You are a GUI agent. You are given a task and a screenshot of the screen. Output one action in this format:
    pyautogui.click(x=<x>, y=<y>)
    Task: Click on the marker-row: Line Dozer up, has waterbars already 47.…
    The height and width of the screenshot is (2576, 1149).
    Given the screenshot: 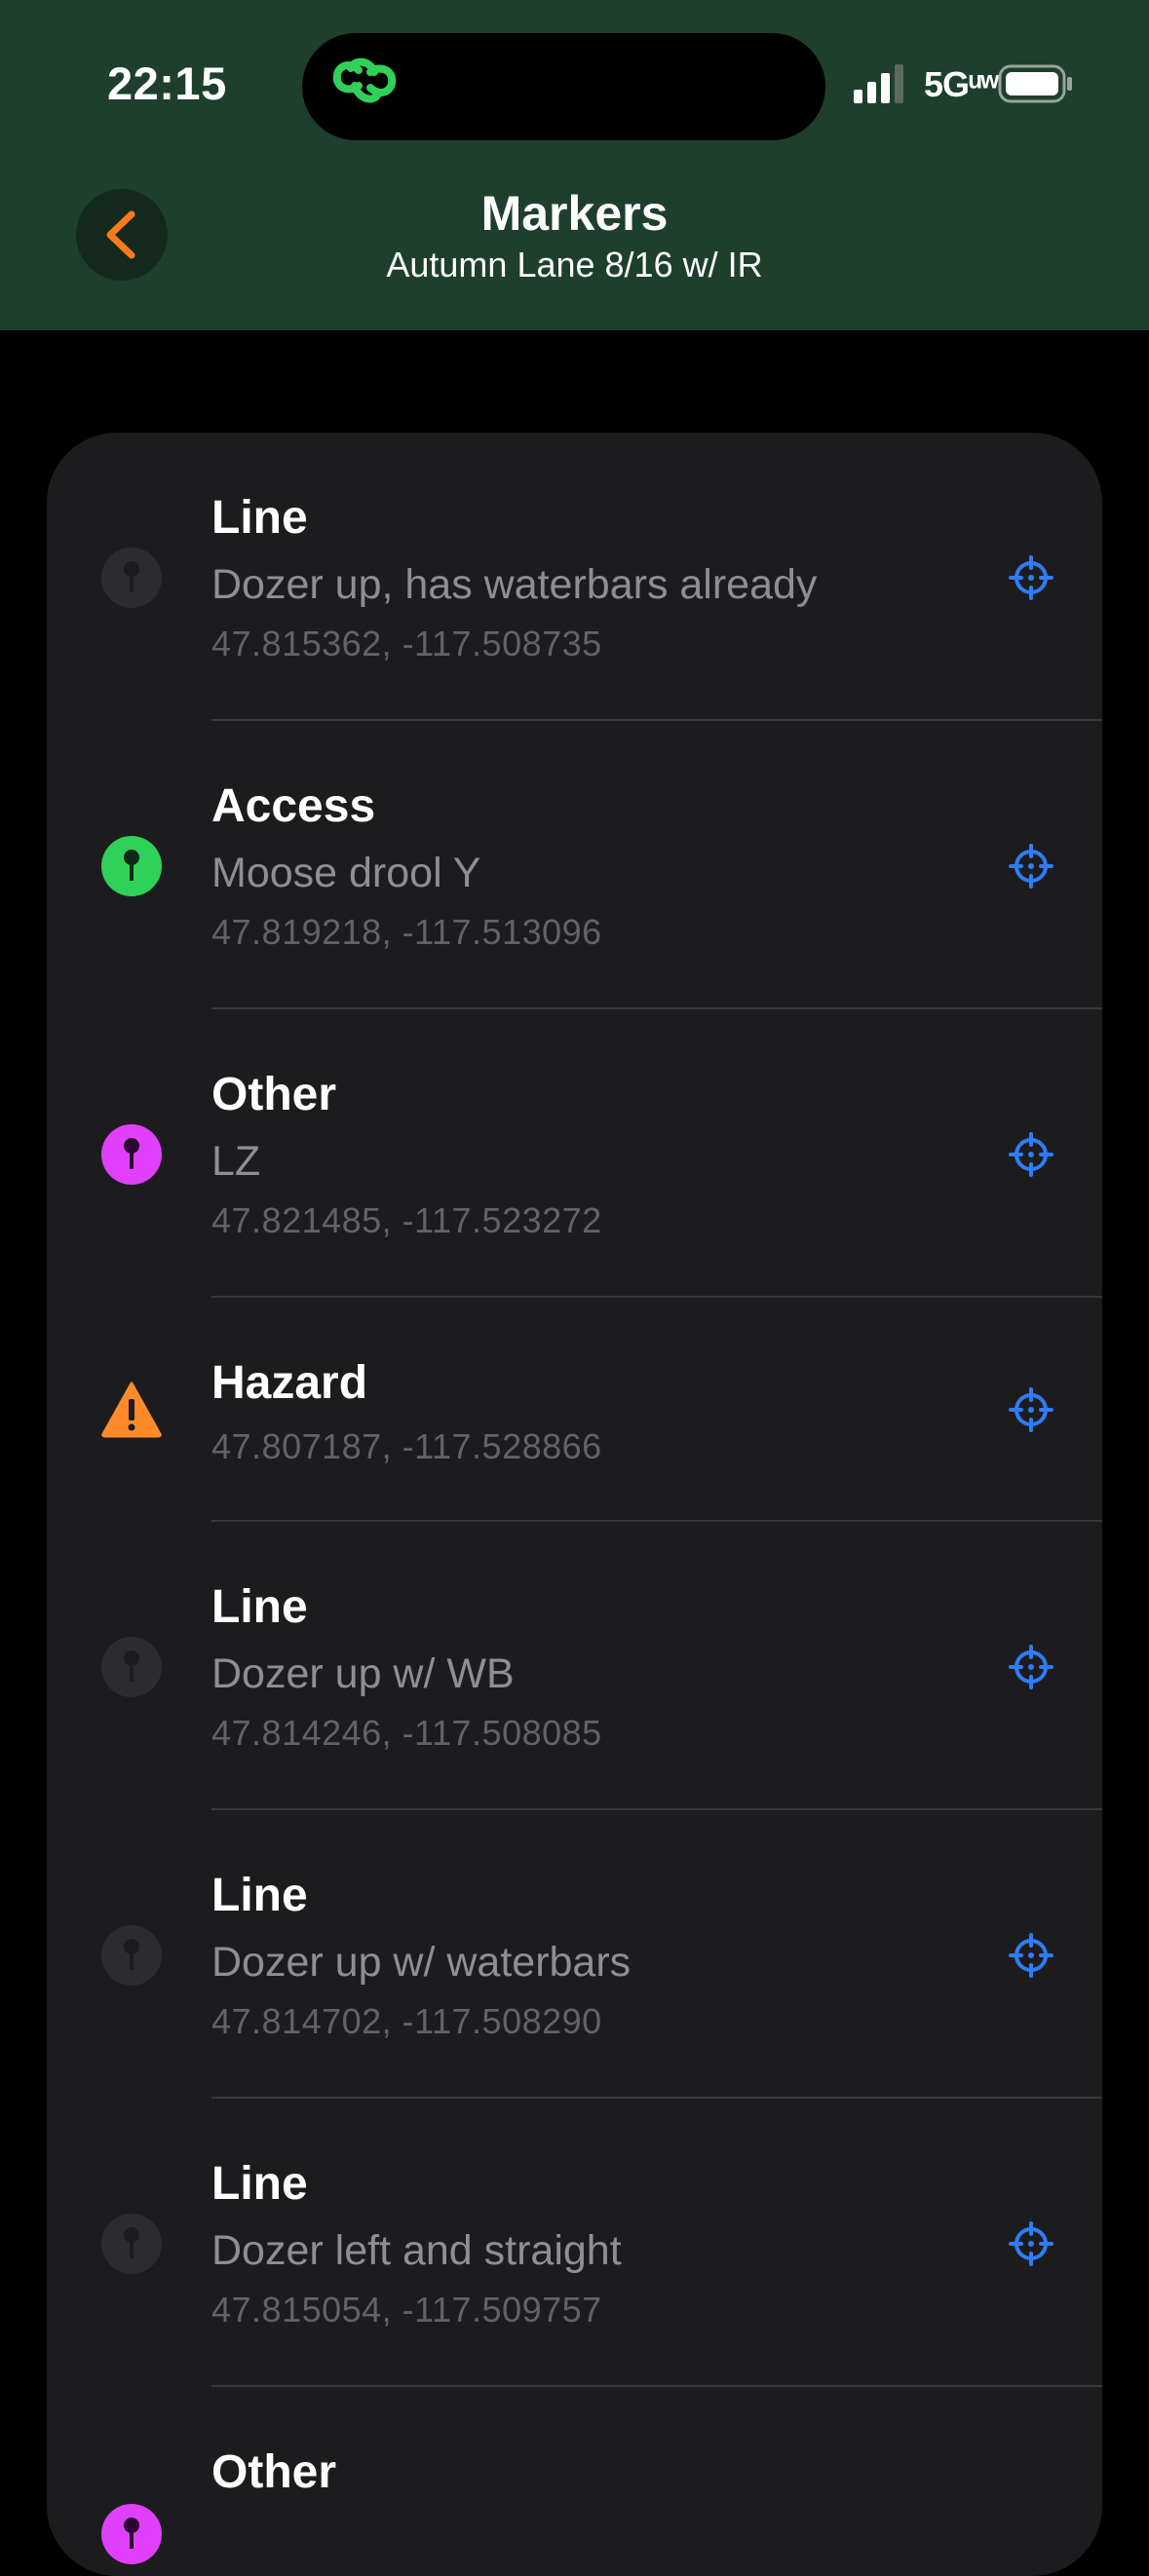 What is the action you would take?
    pyautogui.click(x=574, y=577)
    